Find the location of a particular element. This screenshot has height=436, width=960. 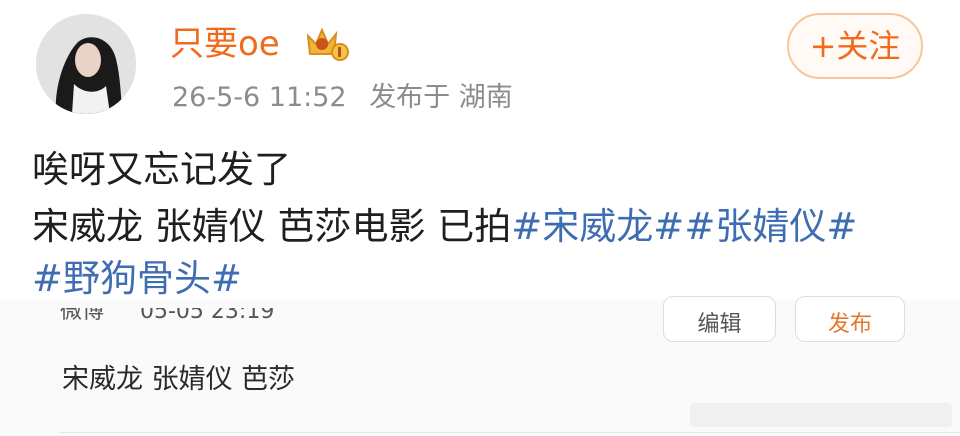

publish-button: 发布 is located at coordinates (850, 319).